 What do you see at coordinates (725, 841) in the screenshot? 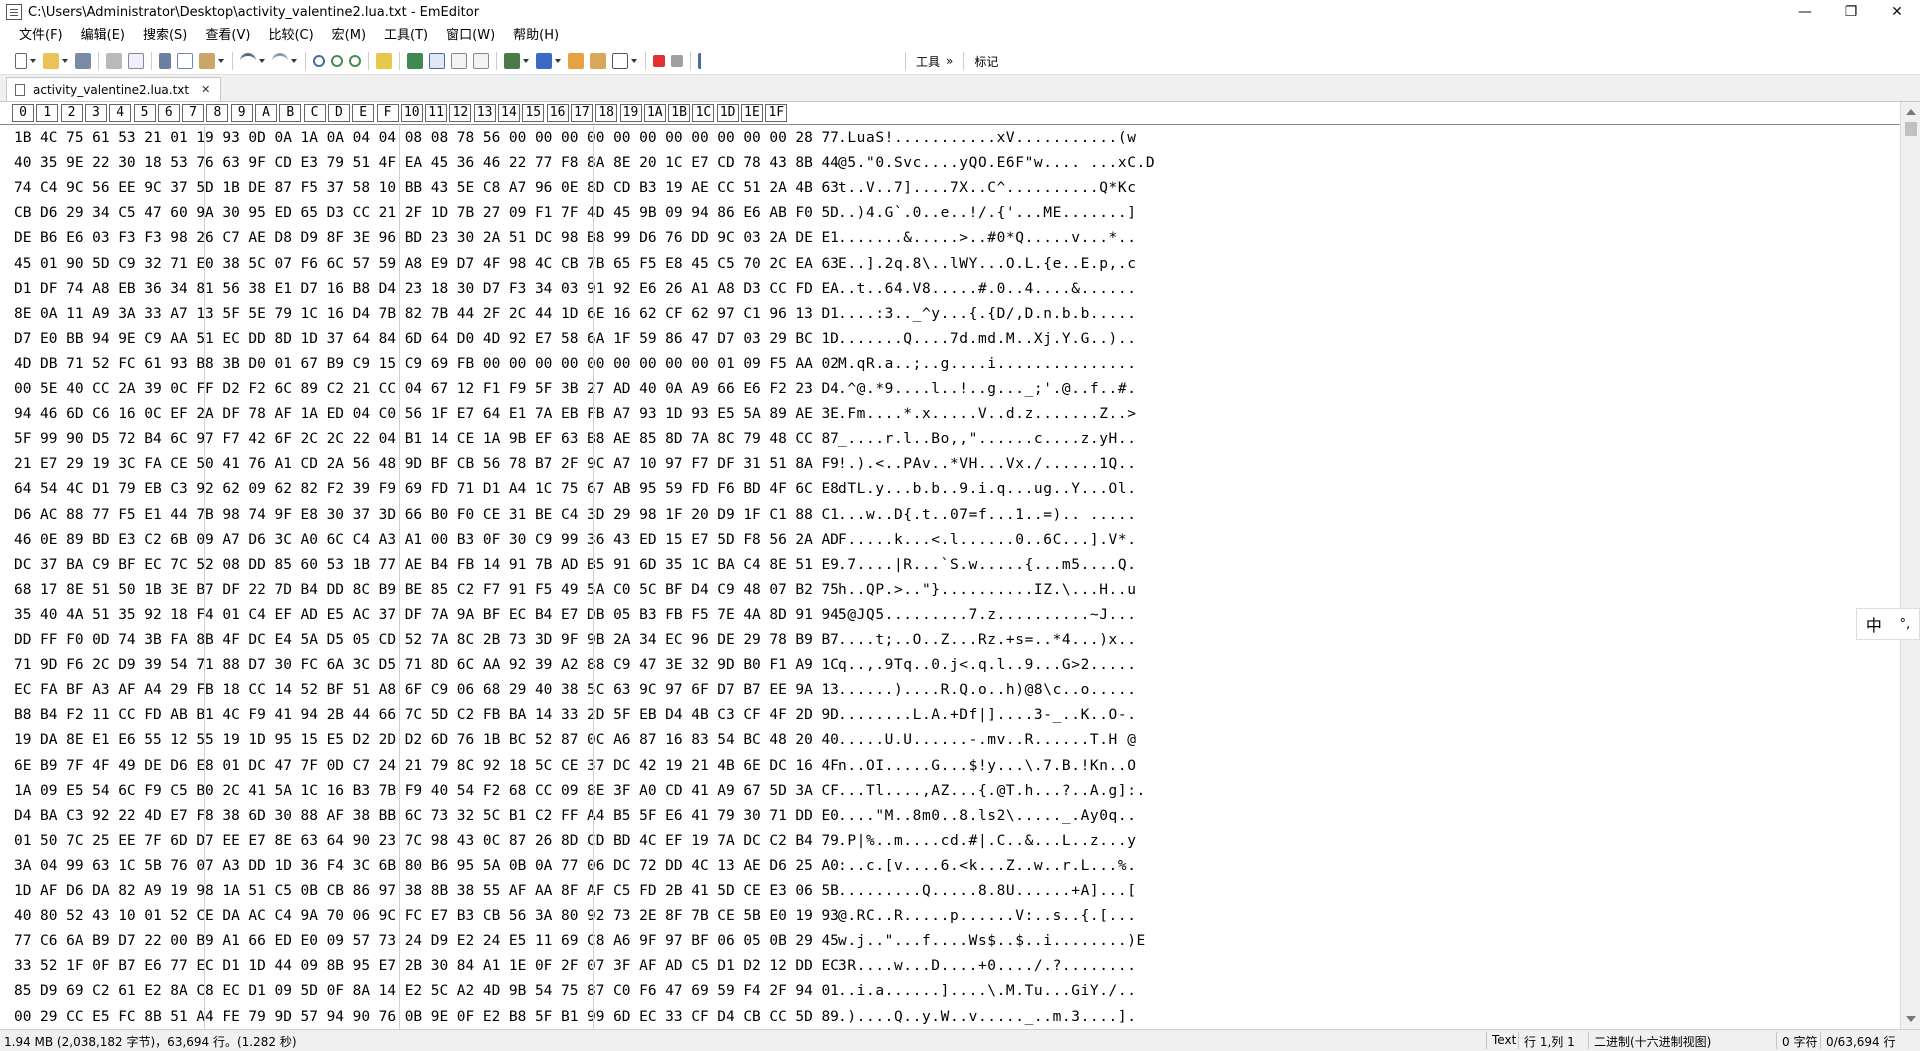
I see `hex-byte: 7A` at bounding box center [725, 841].